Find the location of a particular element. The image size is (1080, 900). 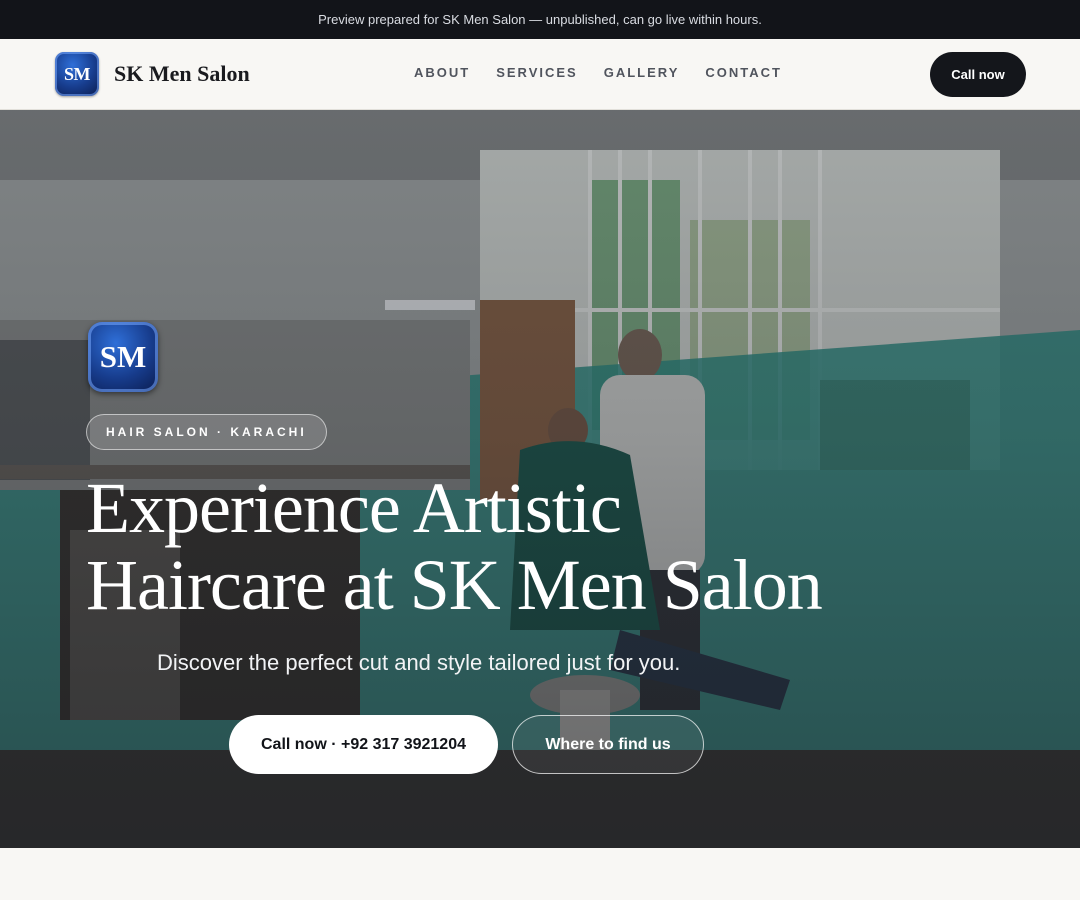

hero-title-line2: Haircare at SK Men Salon is located at coordinates (454, 585).